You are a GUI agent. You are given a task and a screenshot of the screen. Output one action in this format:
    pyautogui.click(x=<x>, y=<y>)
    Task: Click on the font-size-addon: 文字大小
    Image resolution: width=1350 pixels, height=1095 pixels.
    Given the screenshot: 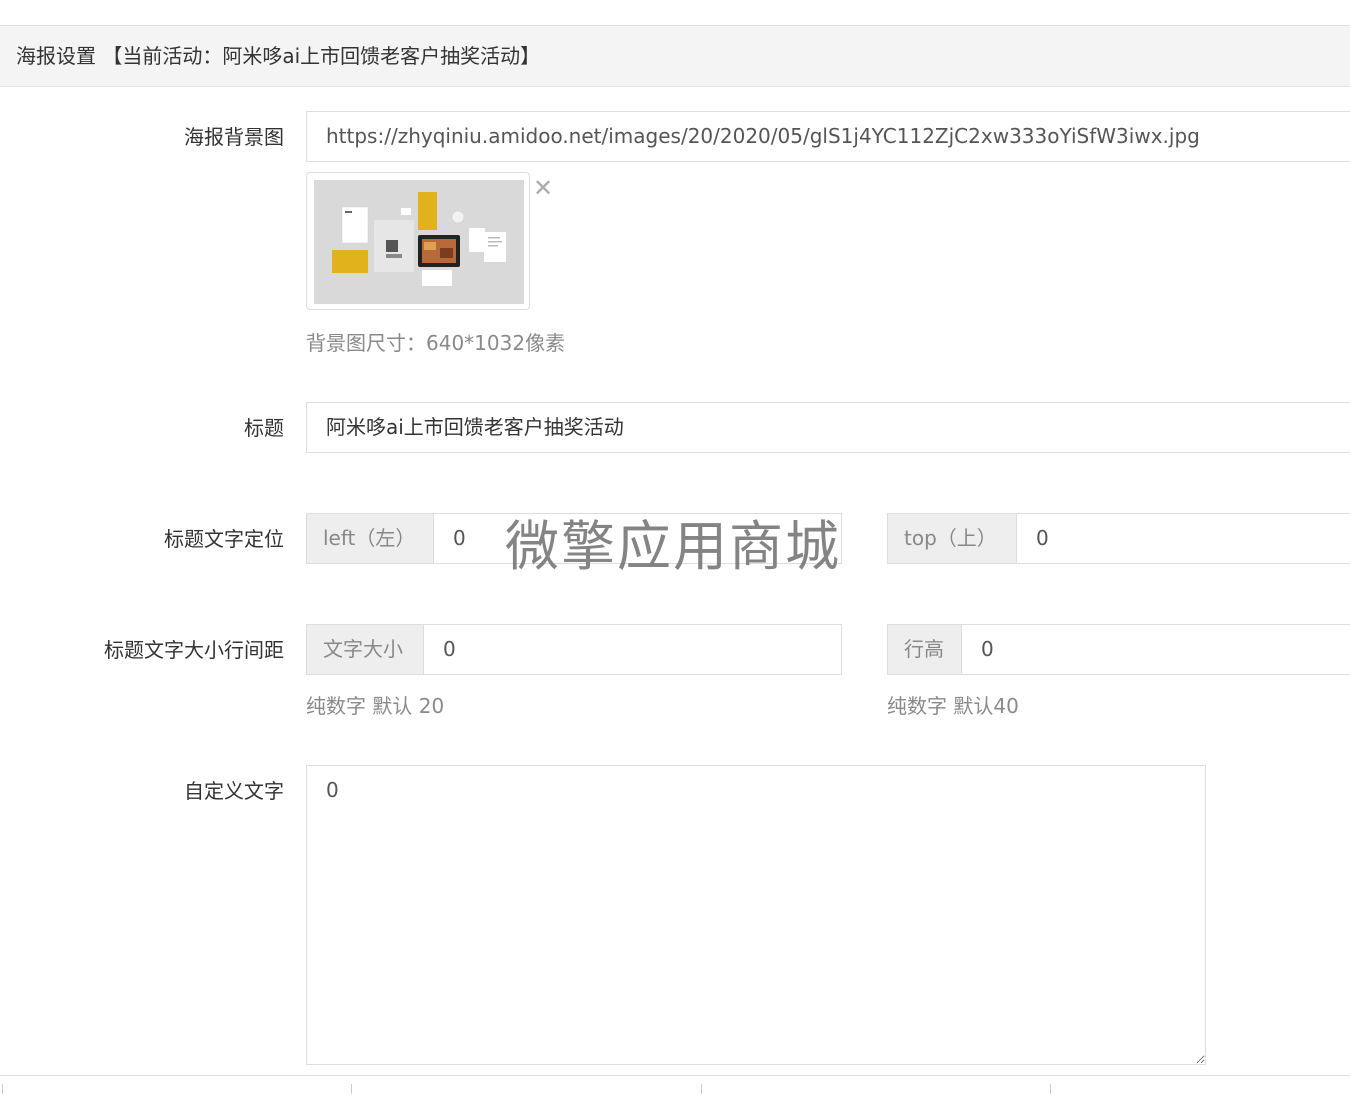 What is the action you would take?
    pyautogui.click(x=365, y=649)
    